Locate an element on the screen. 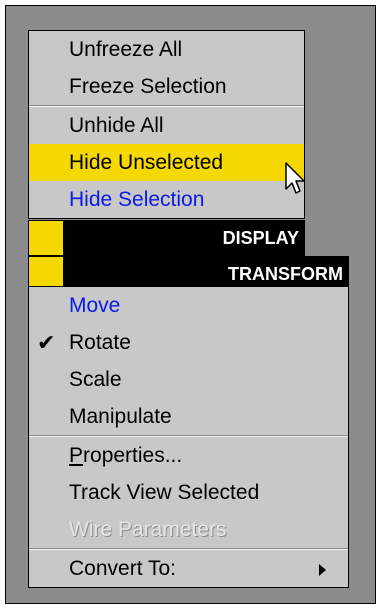  menu-item-label: Freeze Selection is located at coordinates (148, 86).